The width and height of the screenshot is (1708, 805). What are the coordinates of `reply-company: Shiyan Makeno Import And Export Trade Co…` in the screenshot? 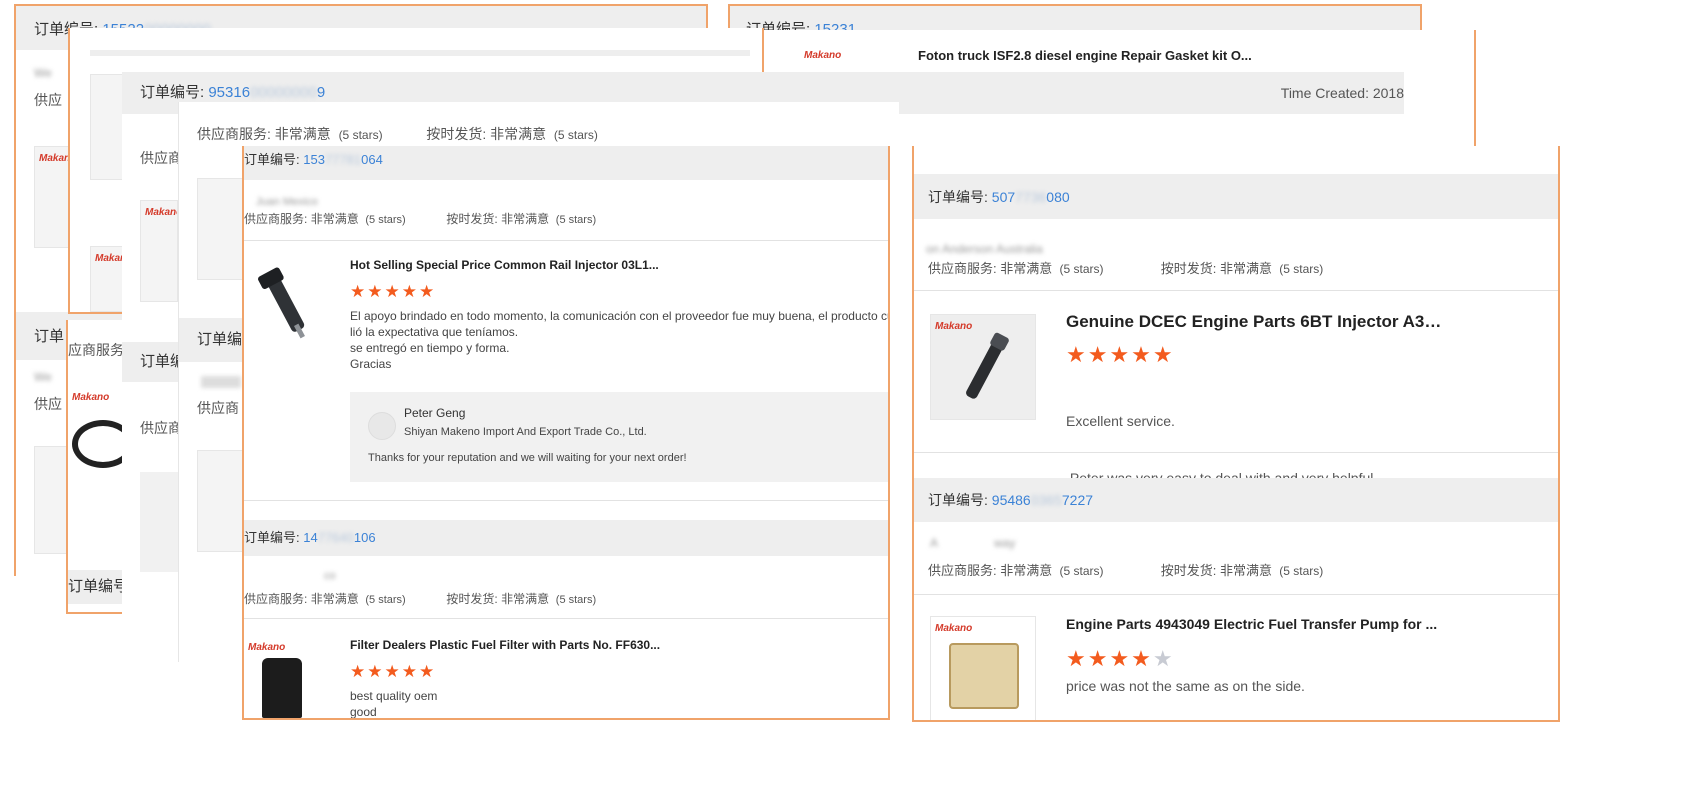 It's located at (525, 432).